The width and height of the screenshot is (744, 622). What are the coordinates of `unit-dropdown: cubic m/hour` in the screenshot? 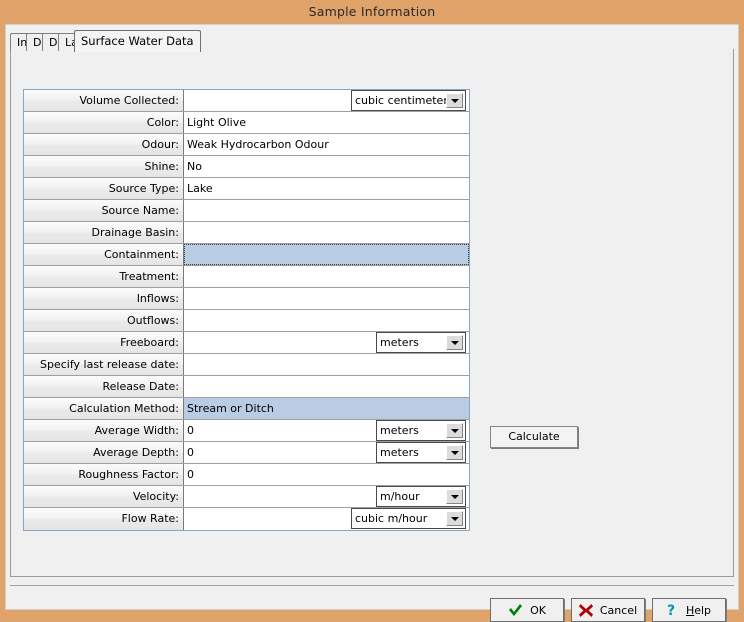 It's located at (408, 518).